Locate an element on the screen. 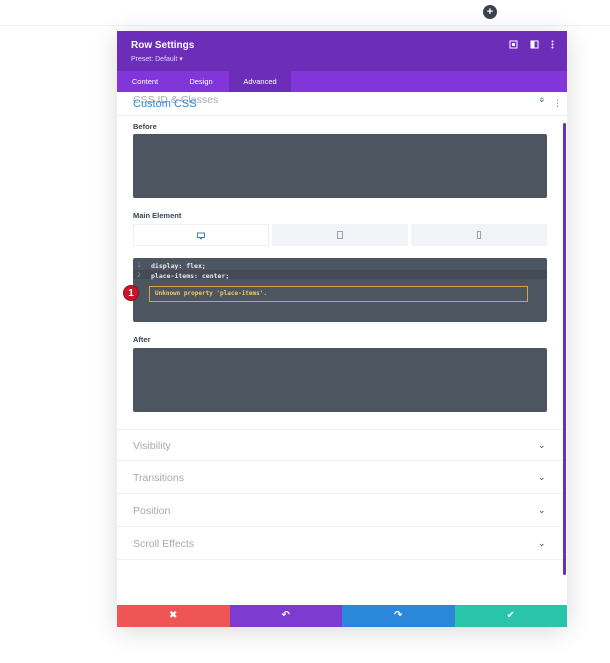  tab-content: Content is located at coordinates (145, 81).